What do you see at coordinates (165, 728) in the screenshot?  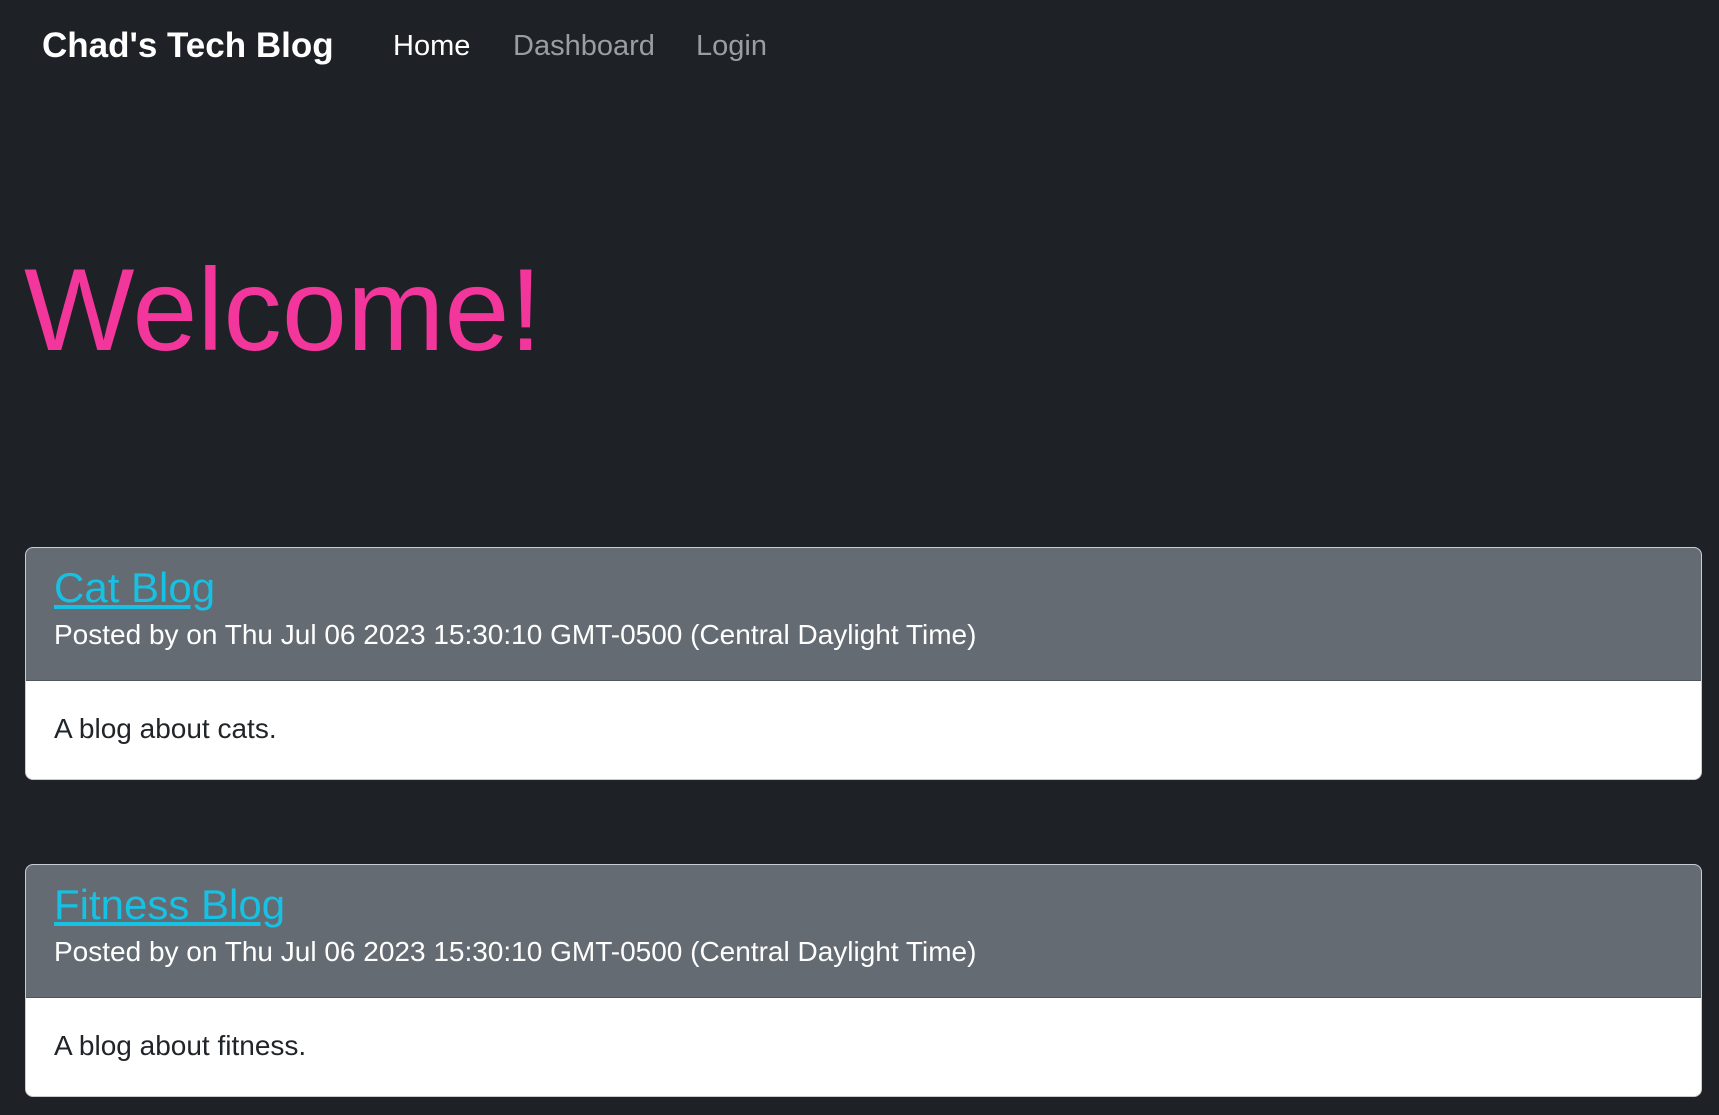 I see `post-content: A blog about cats.` at bounding box center [165, 728].